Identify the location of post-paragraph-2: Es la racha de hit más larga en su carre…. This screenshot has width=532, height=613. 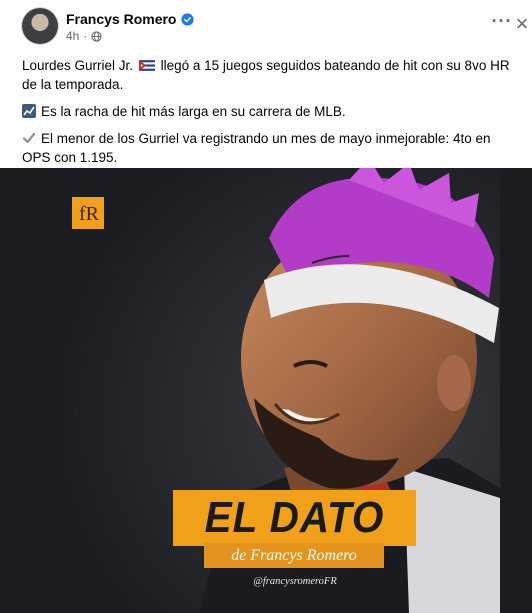
(272, 111).